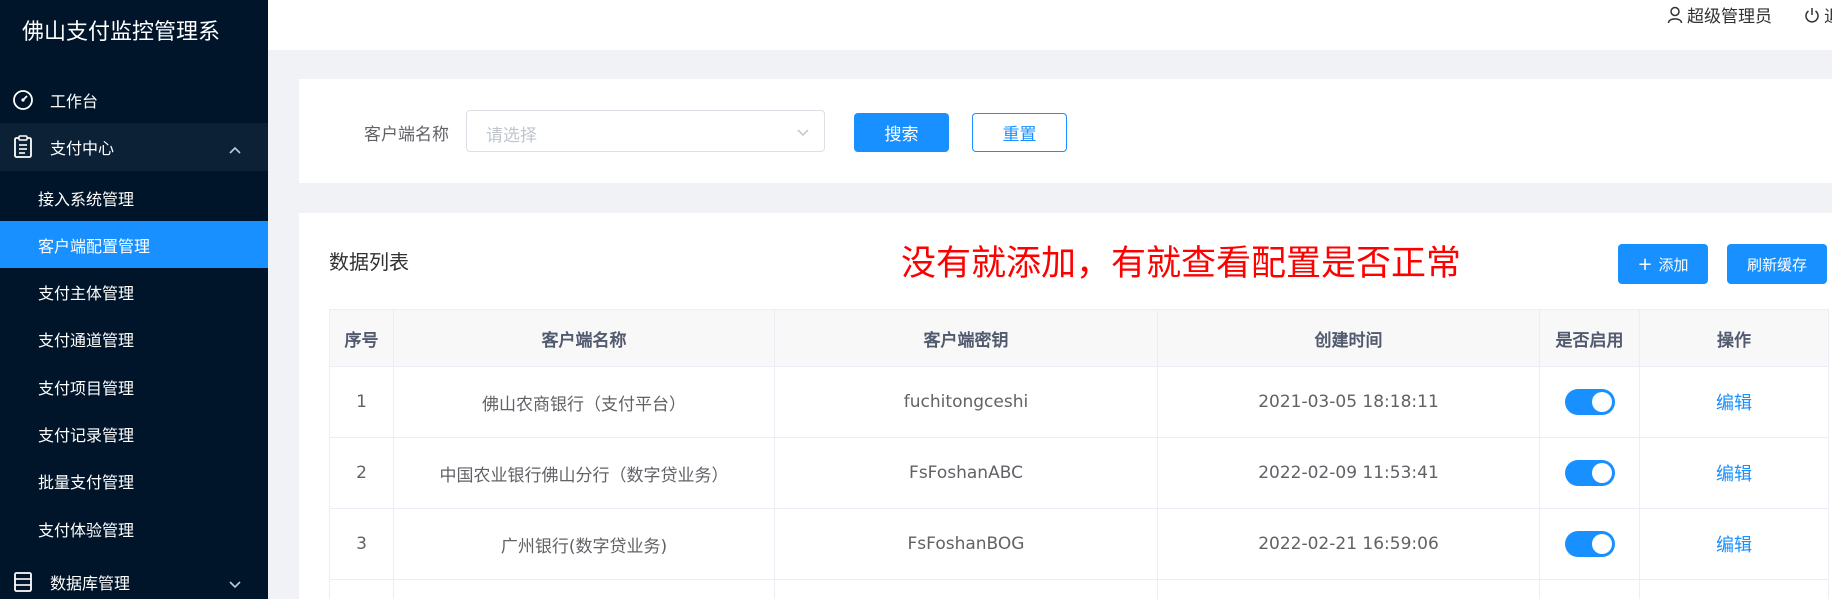  I want to click on search-panel: 客户端名称 请选择 搜索 重置, so click(1065, 131).